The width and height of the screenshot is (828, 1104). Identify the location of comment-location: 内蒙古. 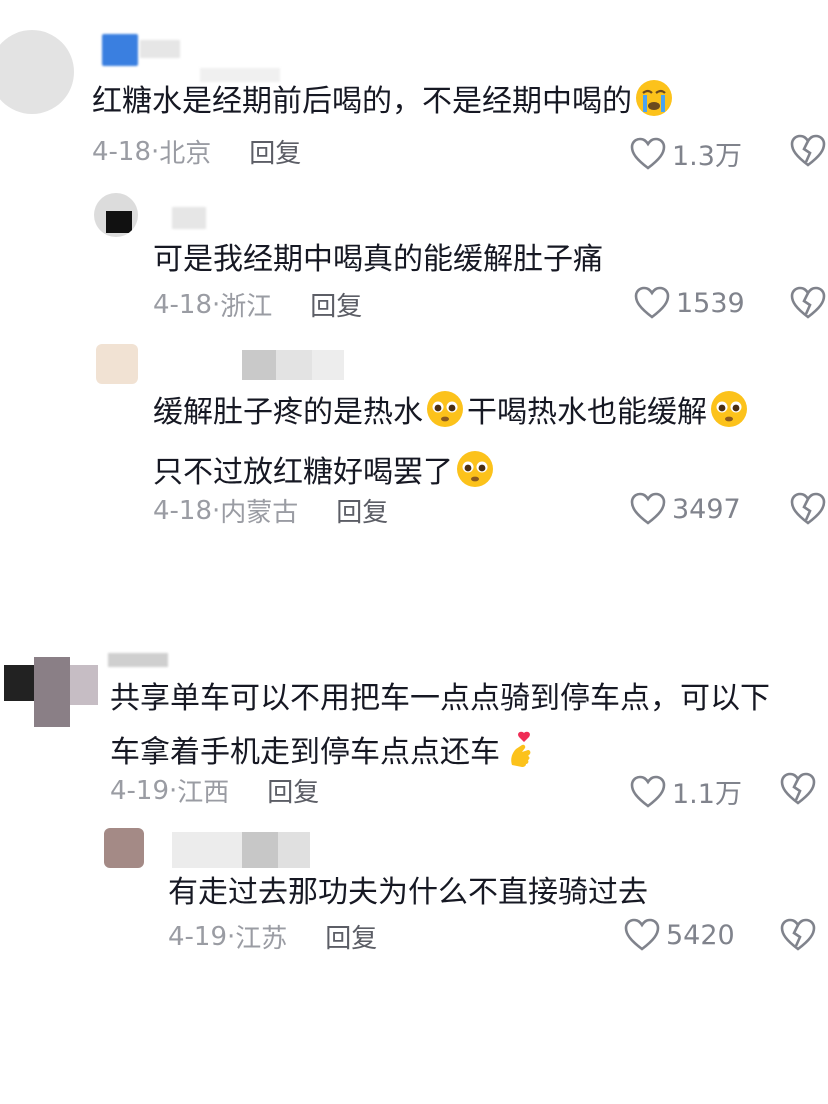
(259, 513).